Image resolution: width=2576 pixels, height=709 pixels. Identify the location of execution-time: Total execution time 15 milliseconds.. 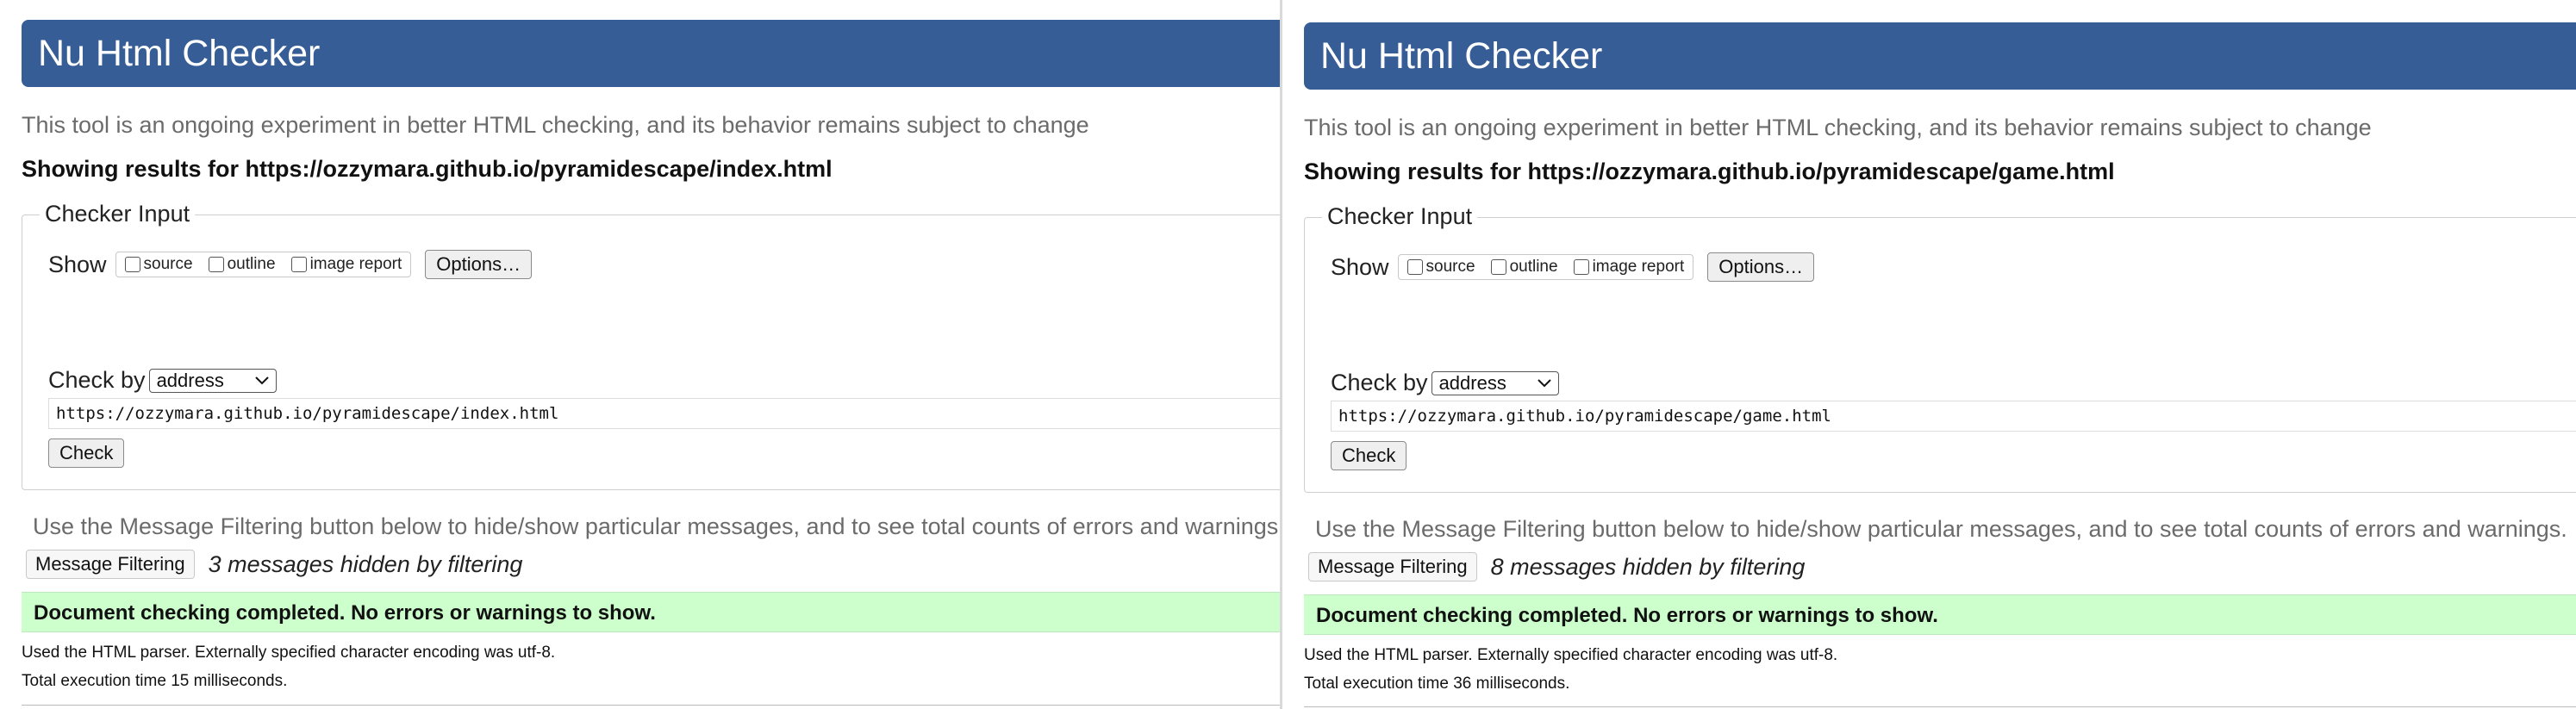
(155, 681).